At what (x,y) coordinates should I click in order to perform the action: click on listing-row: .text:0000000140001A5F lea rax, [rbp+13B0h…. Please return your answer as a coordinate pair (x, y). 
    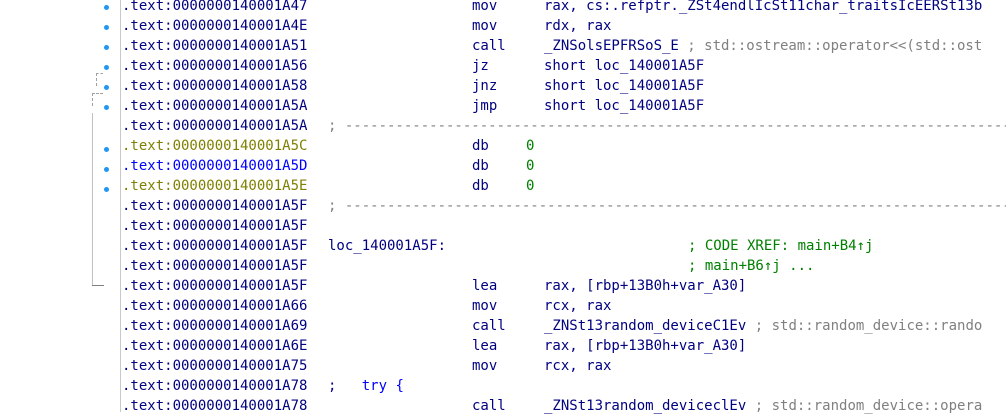
    Looking at the image, I should click on (564, 286).